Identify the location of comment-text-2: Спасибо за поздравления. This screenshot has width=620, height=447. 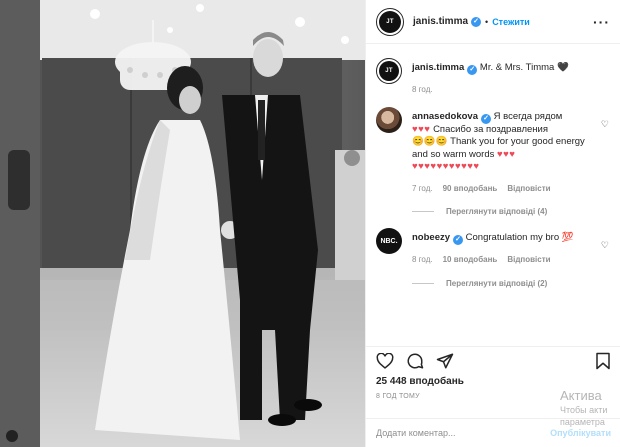
(490, 129).